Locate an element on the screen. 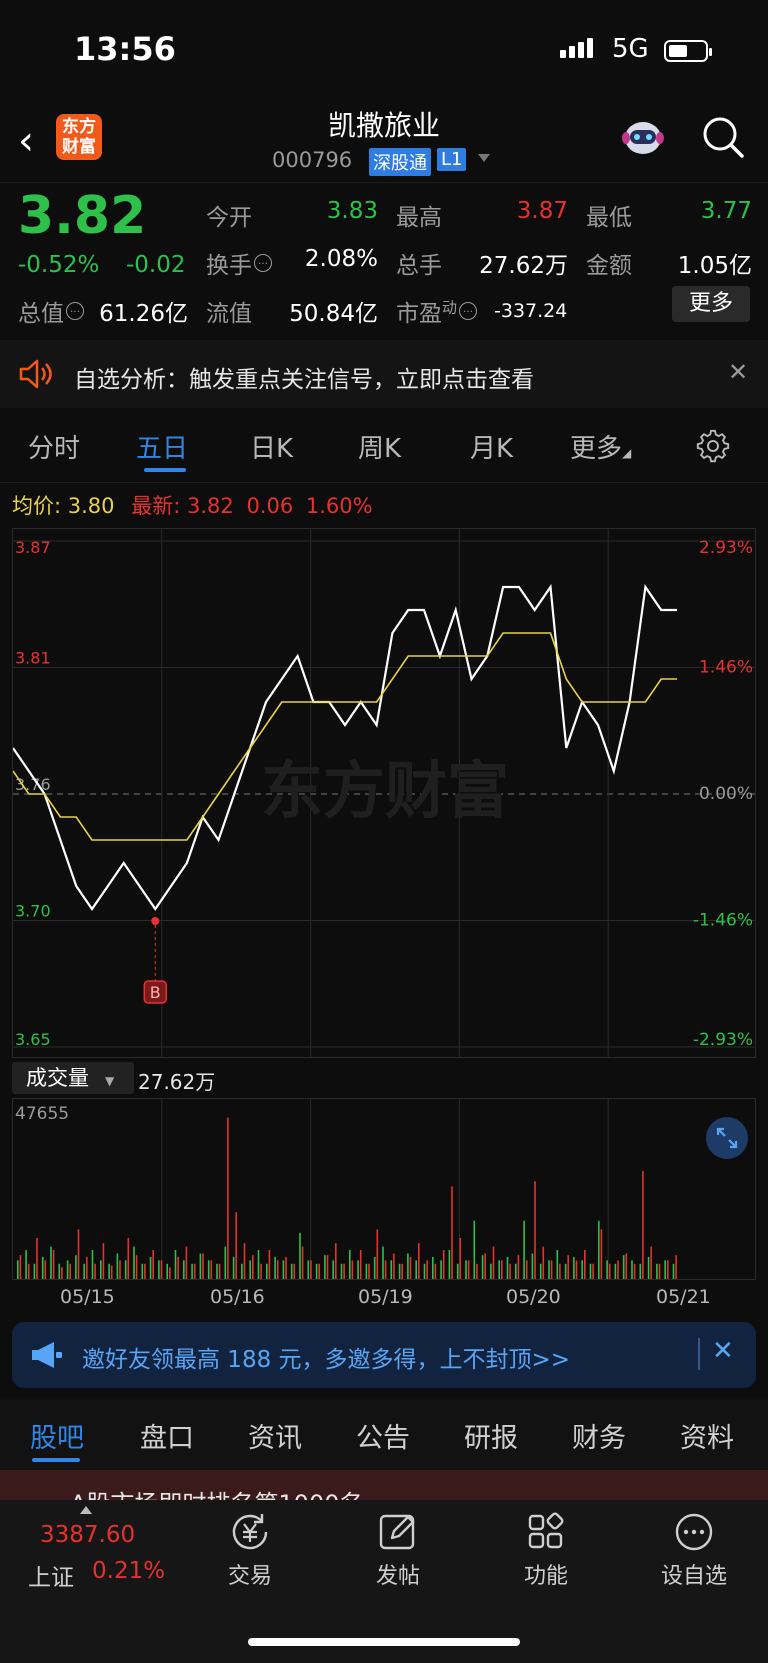  banner-text: 邀好友领最高 188 元，多邀多得，上不封顶>> is located at coordinates (326, 1357).